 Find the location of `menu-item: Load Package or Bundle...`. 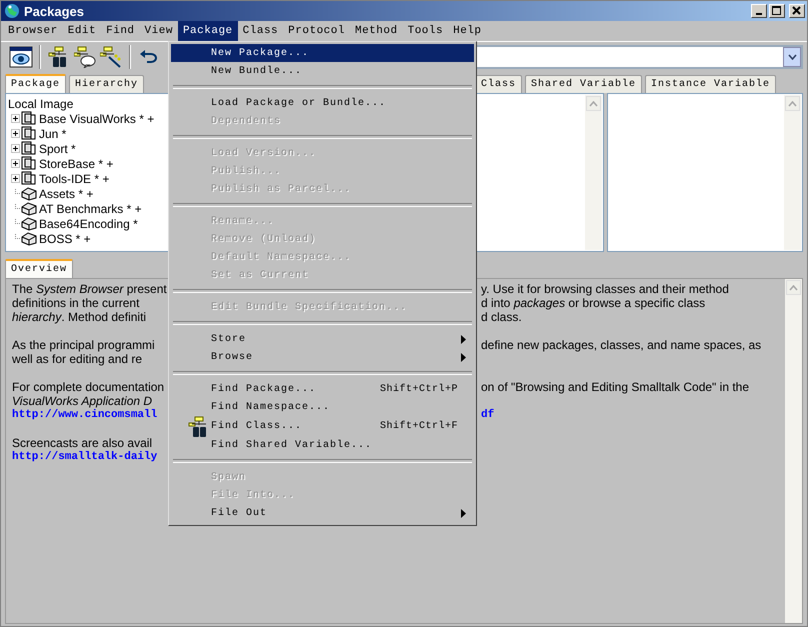

menu-item: Load Package or Bundle... is located at coordinates (322, 103).